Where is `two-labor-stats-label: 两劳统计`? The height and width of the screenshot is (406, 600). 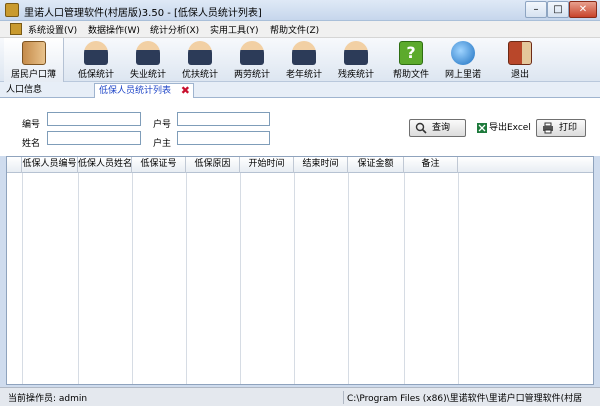 two-labor-stats-label: 两劳统计 is located at coordinates (251, 75).